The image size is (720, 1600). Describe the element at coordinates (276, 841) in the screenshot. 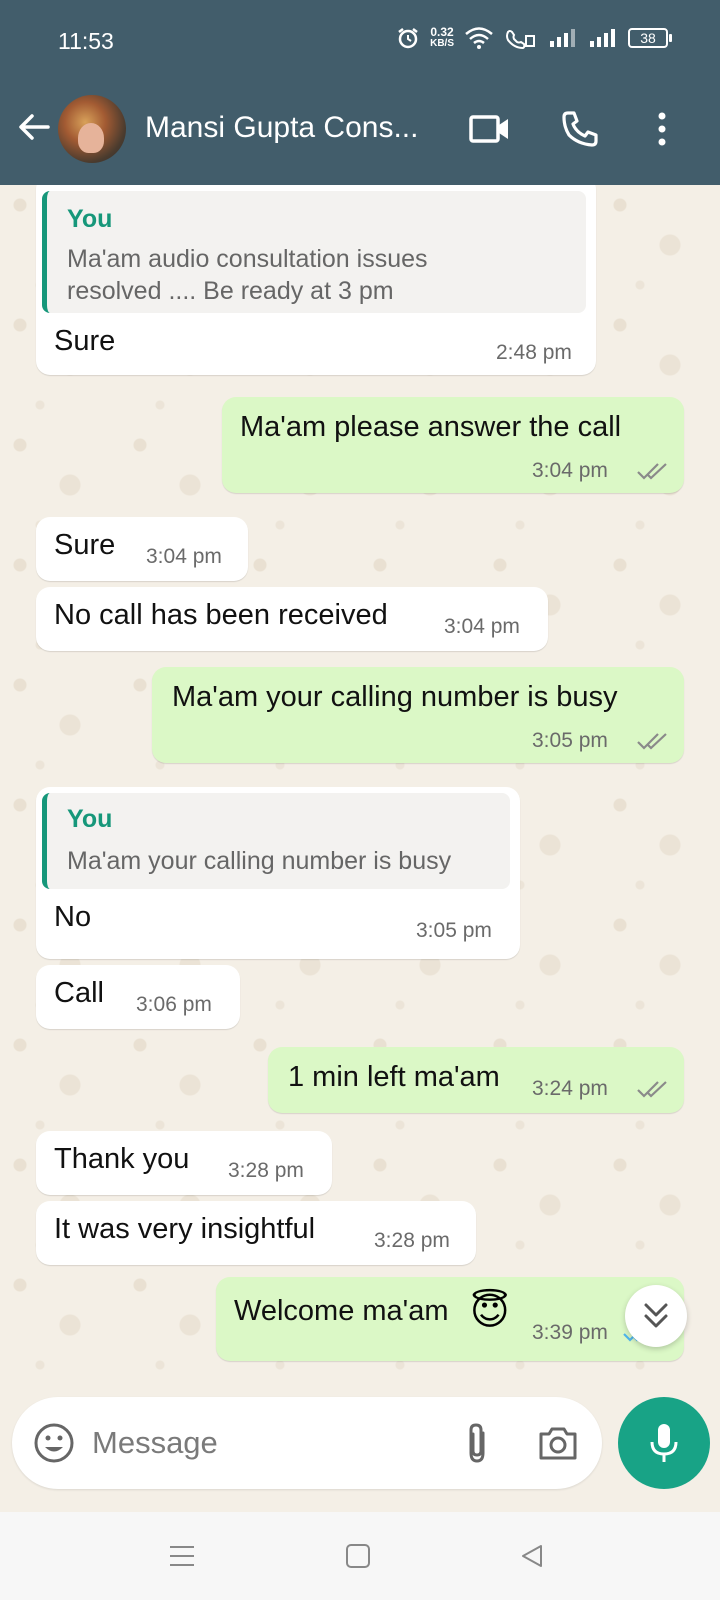

I see `quoted-message: You Ma'am your calling number is busy` at that location.